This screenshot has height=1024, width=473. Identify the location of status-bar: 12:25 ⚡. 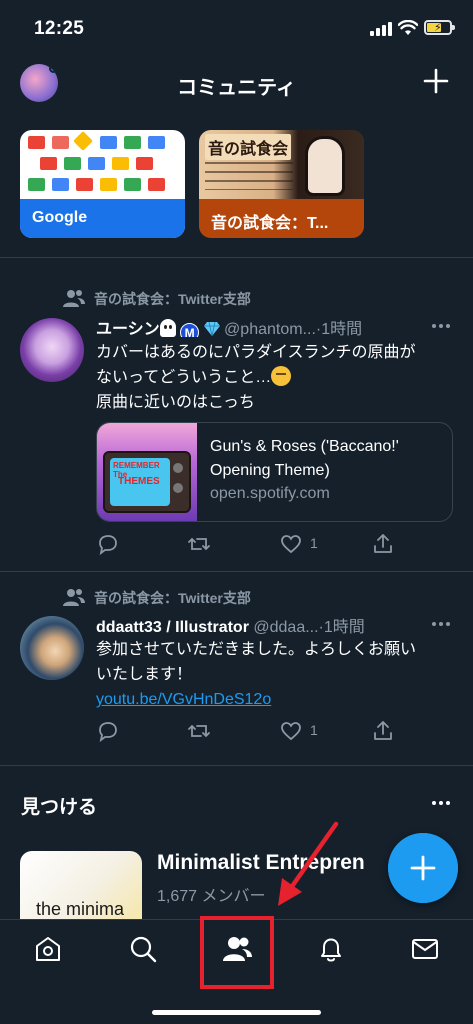
(236, 28).